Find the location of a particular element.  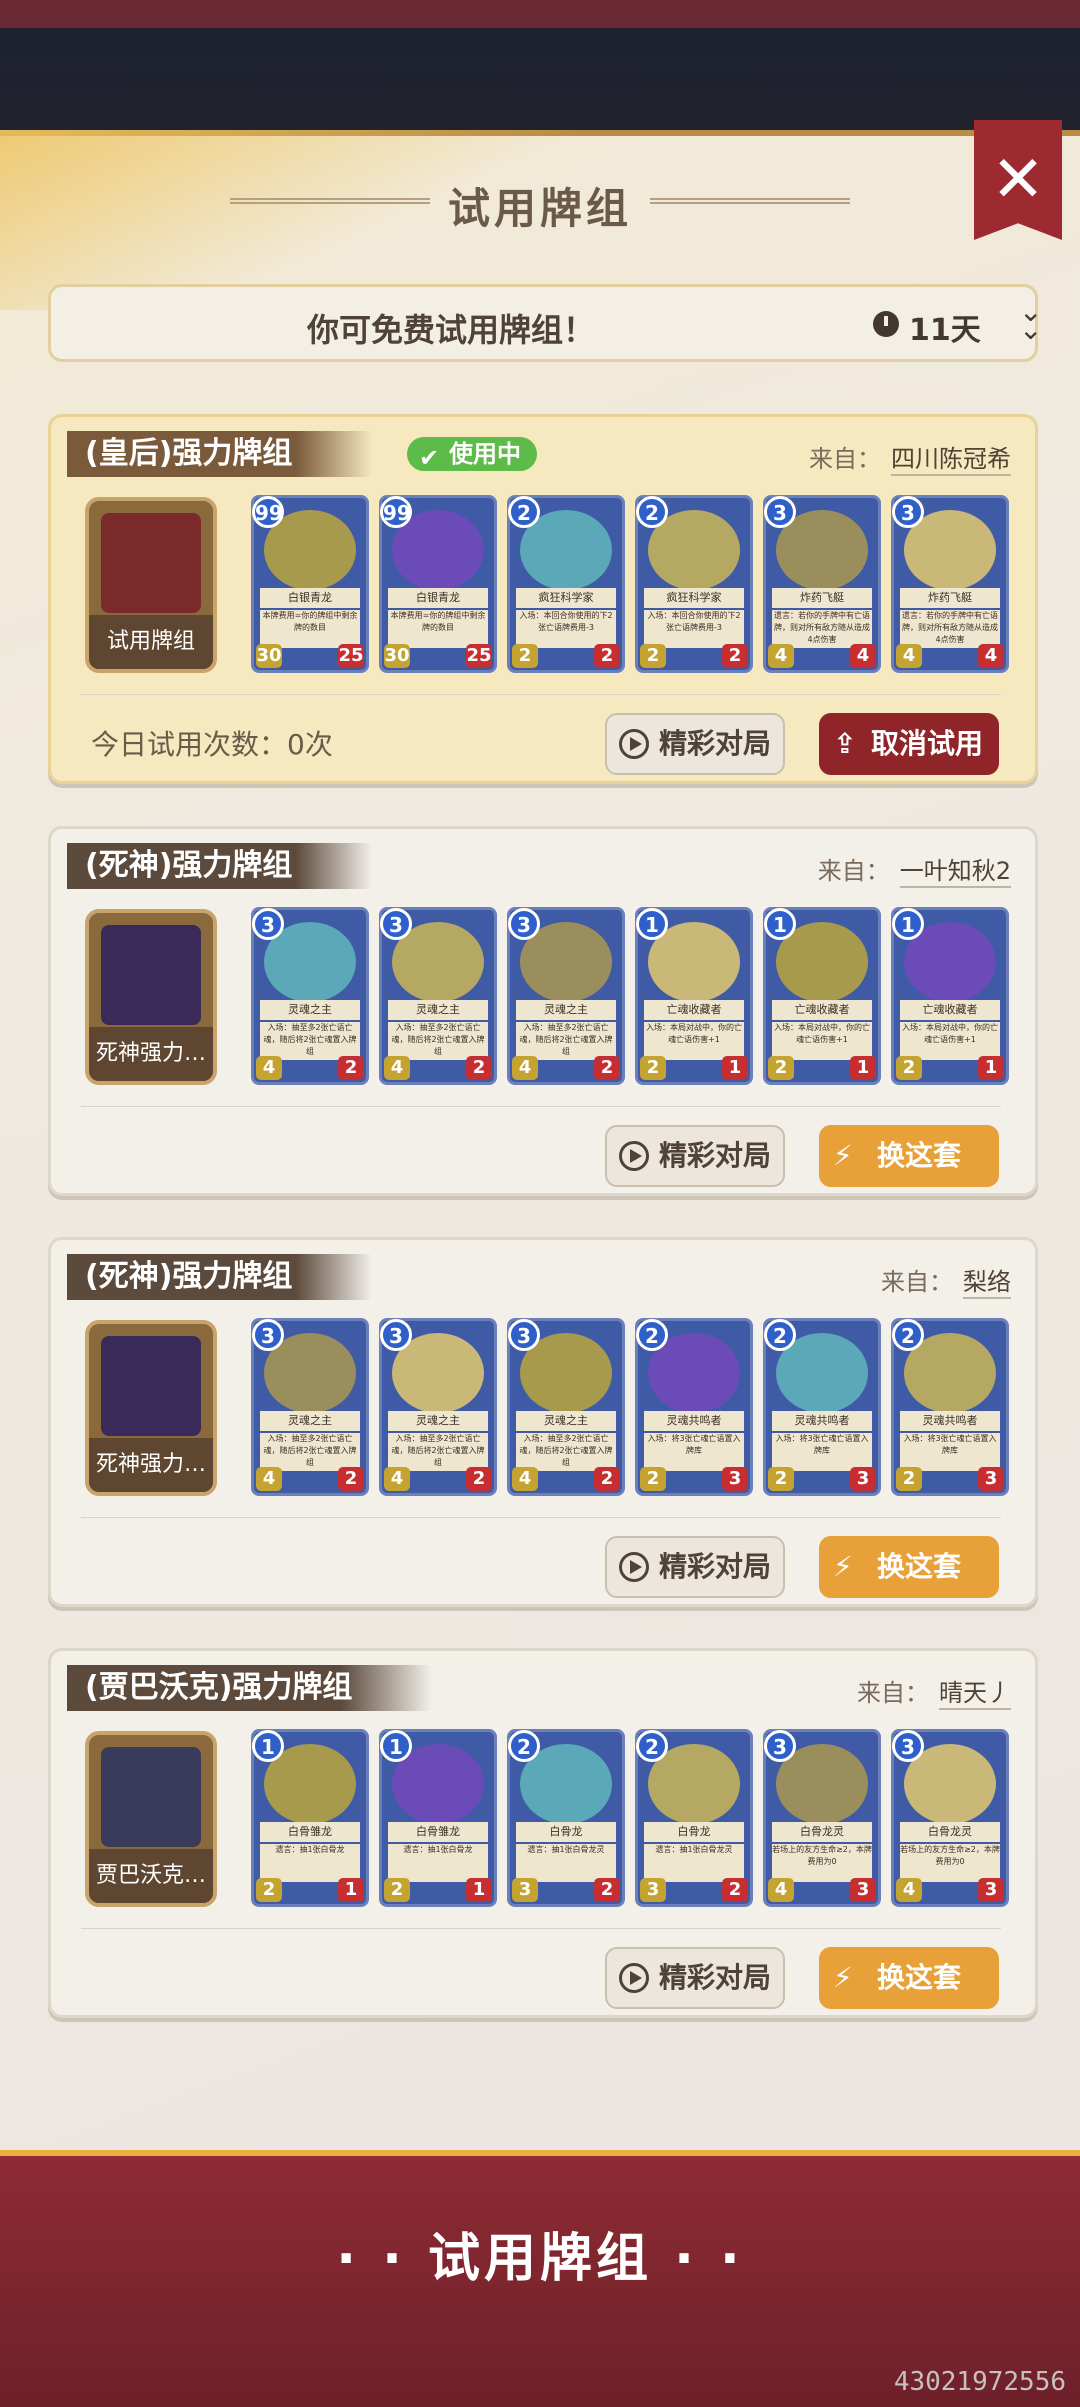

remaining-days: 11天 is located at coordinates (945, 330).